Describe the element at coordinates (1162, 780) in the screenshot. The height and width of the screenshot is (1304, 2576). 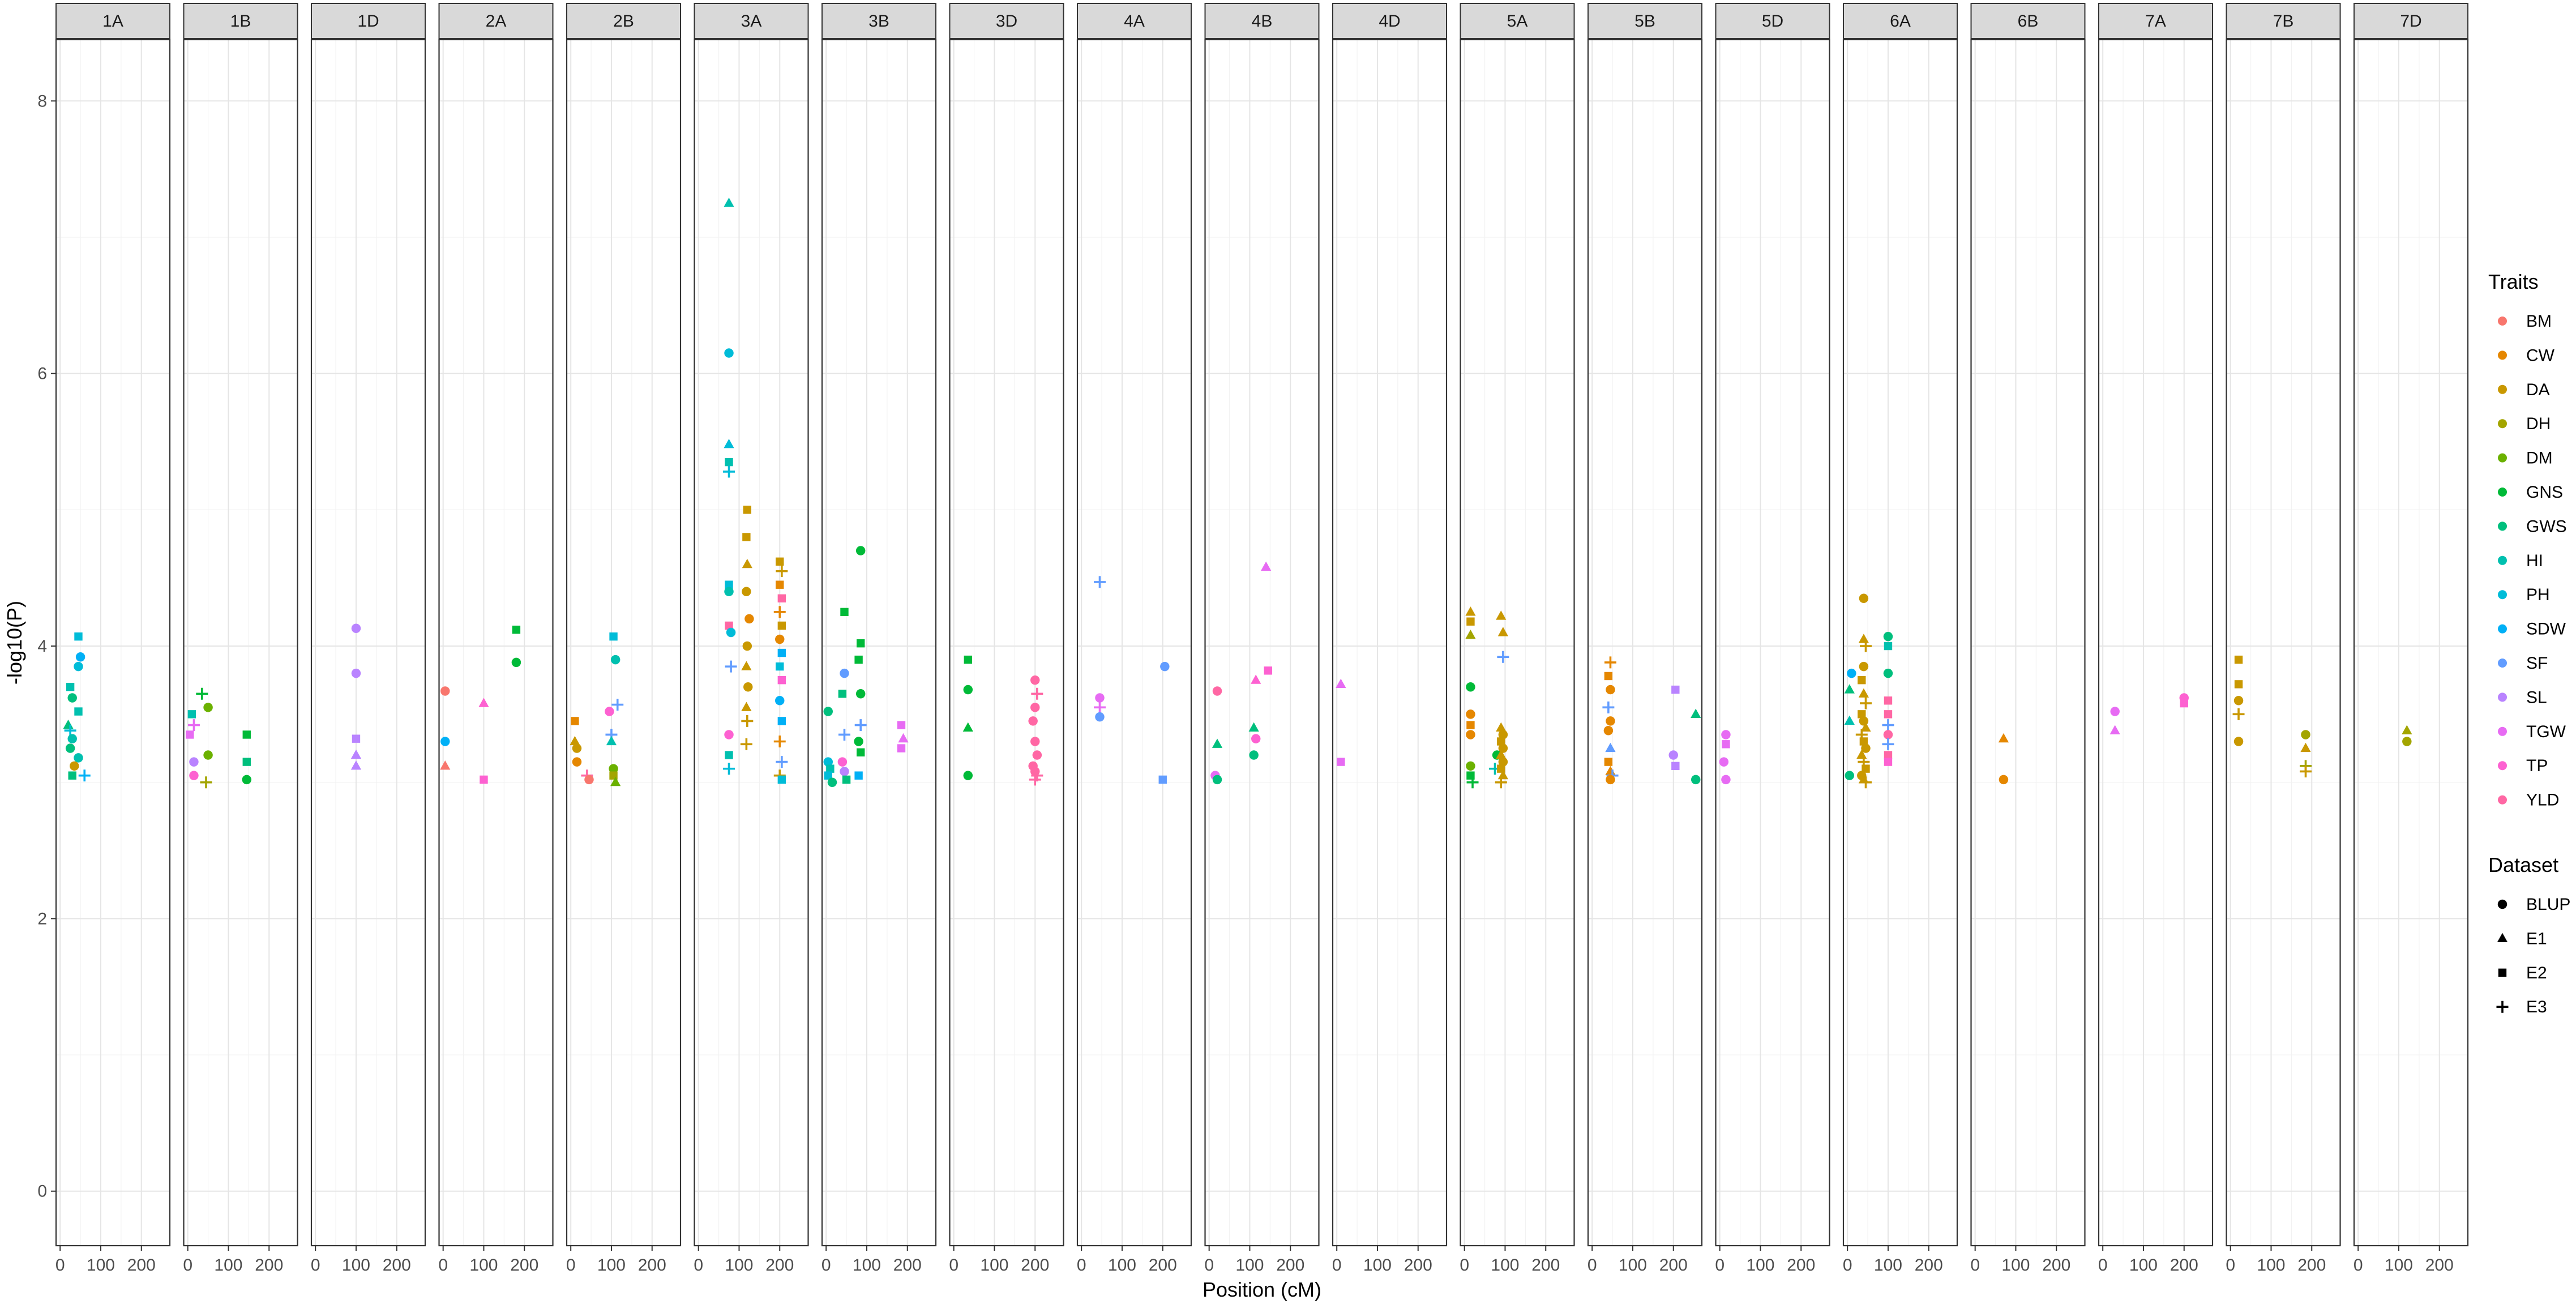
I see `point-sf-e2` at that location.